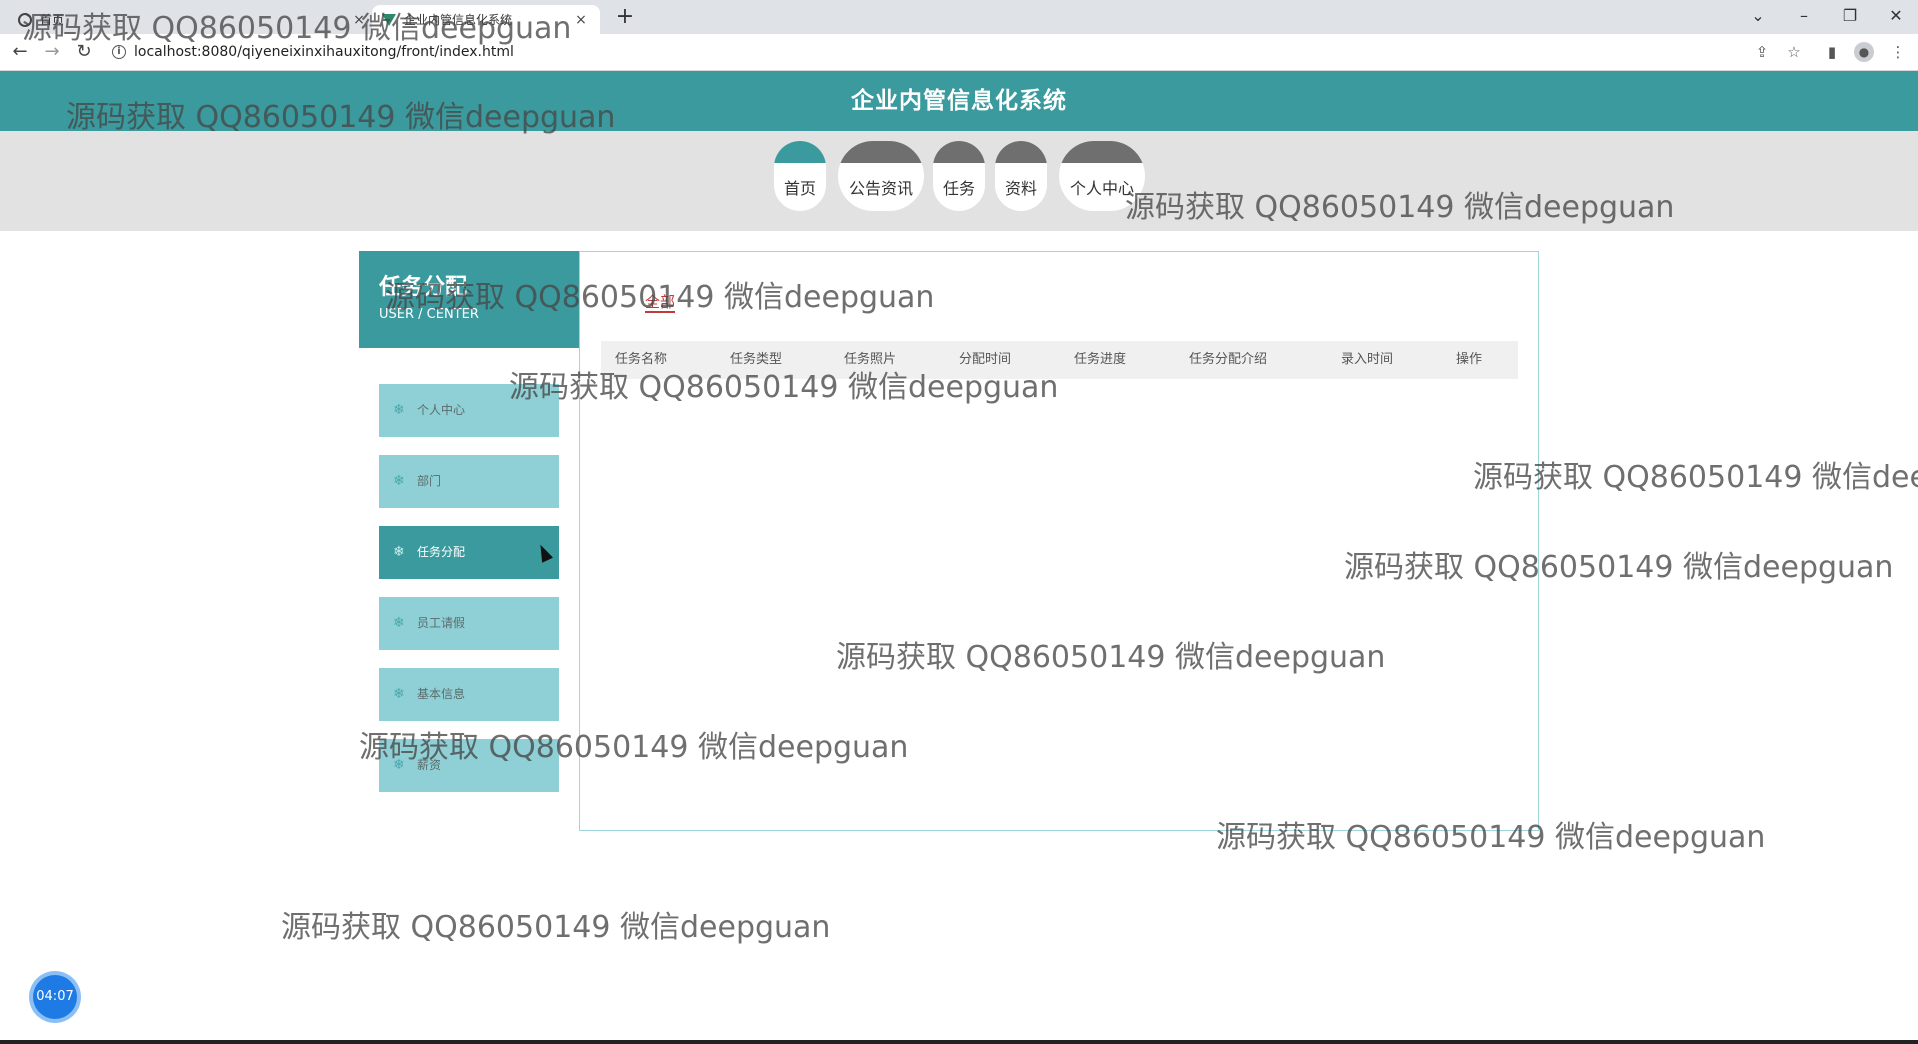 The image size is (1918, 1044). Describe the element at coordinates (423, 287) in the screenshot. I see `sidebar-title: 任务分配` at that location.